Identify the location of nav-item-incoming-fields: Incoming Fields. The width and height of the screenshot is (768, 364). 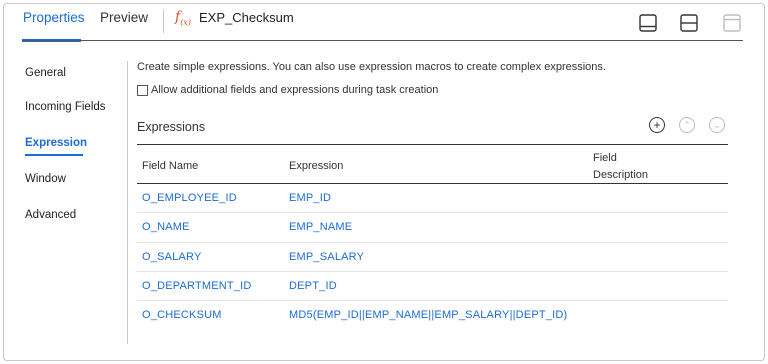
(65, 107).